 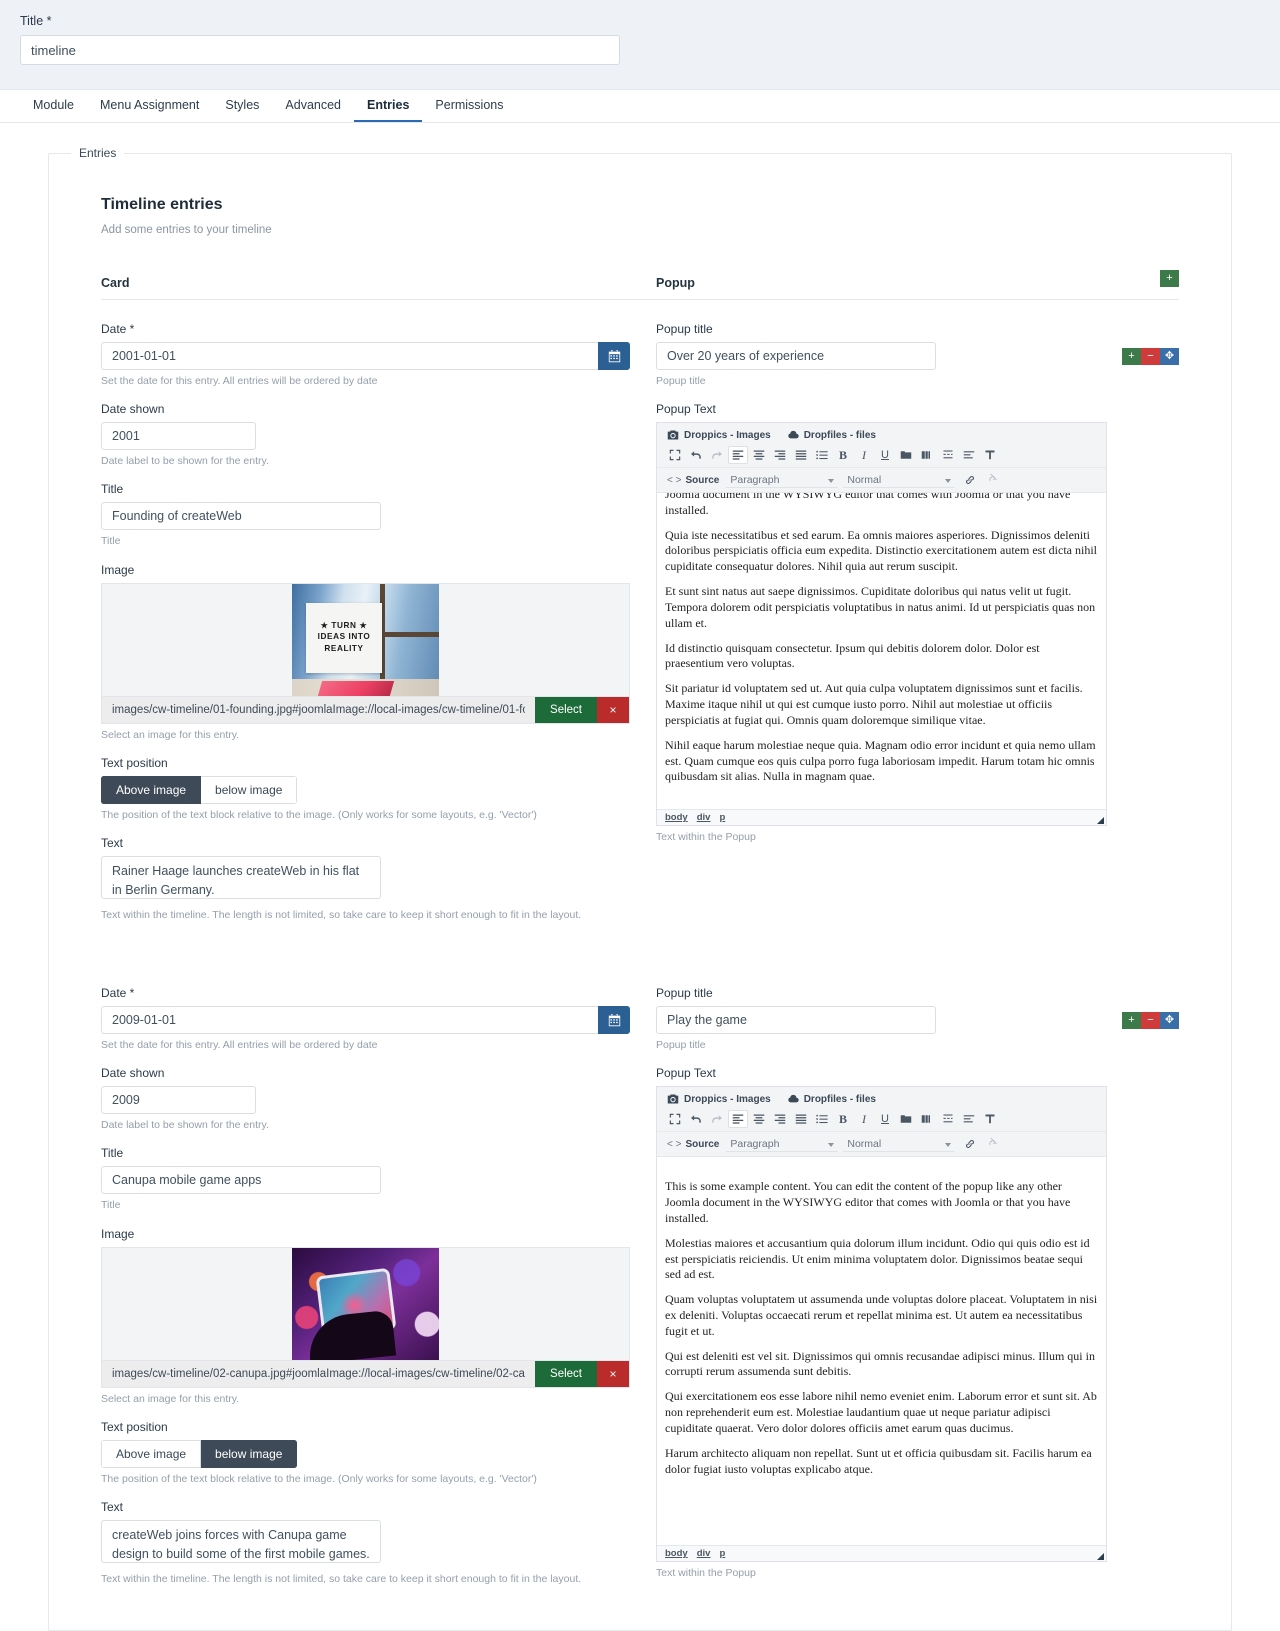 I want to click on tab-advanced: Advanced, so click(x=313, y=106).